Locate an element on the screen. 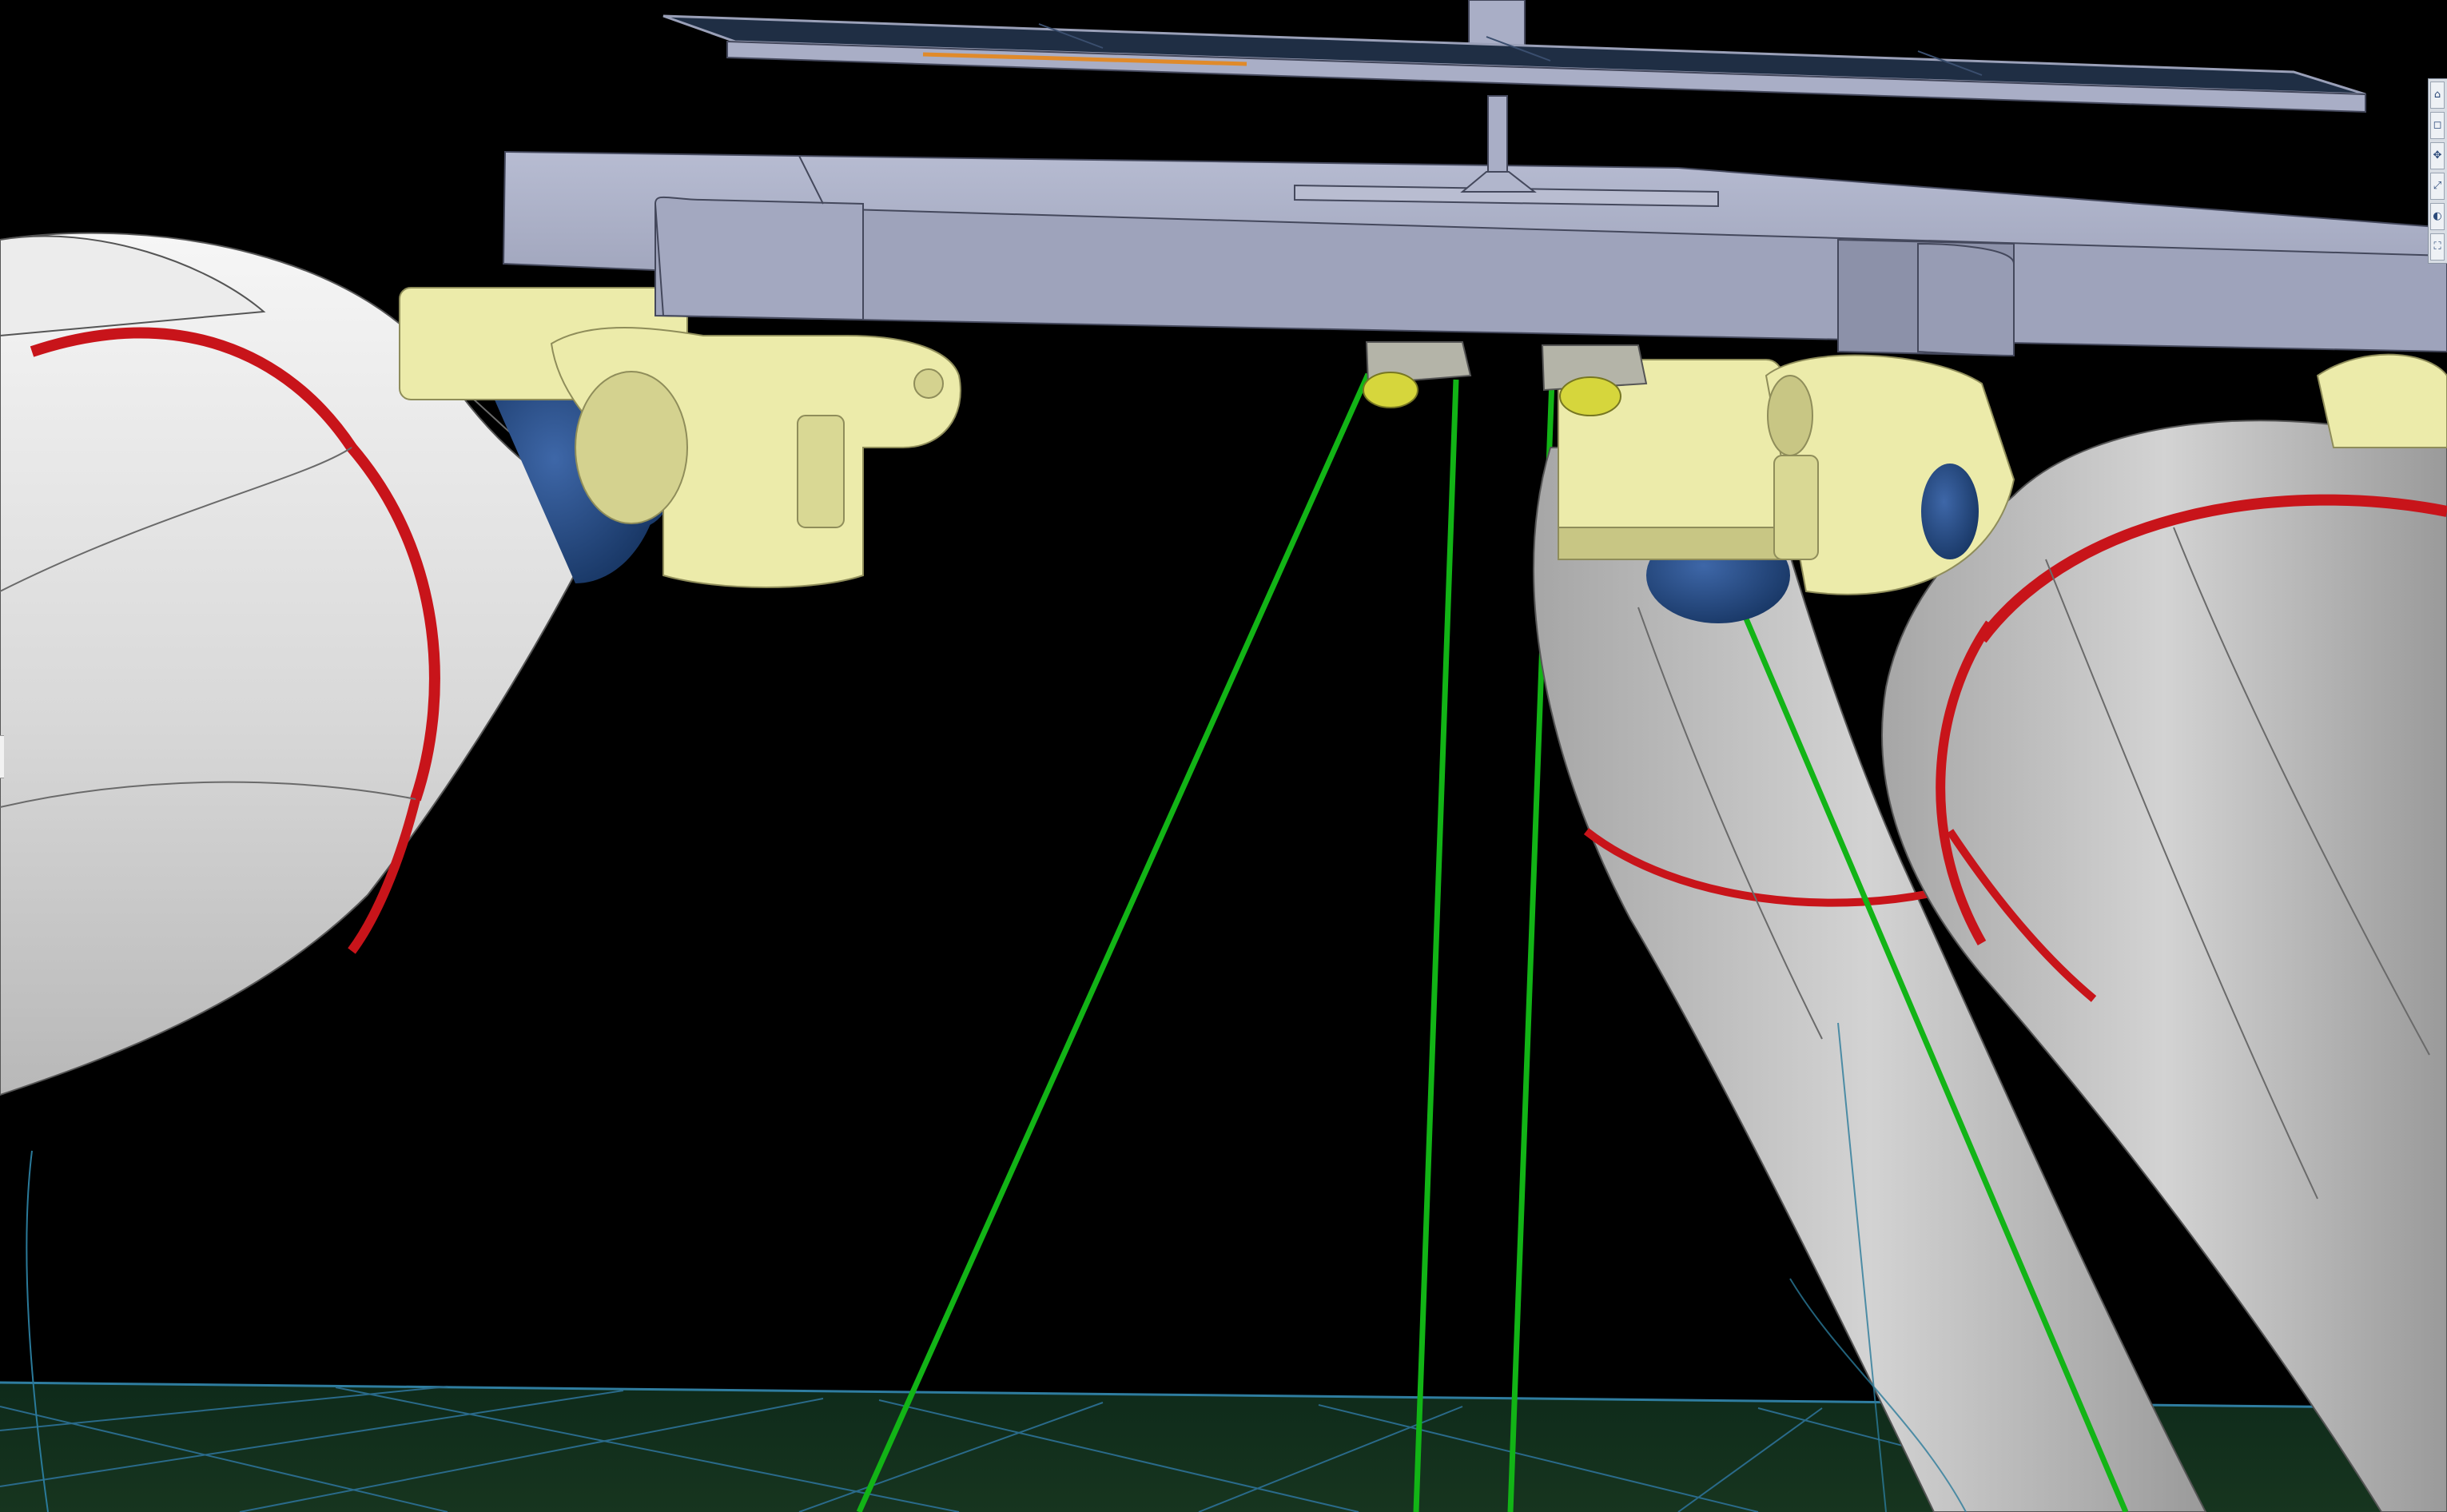 Image resolution: width=2447 pixels, height=1512 pixels. pan-icon: ✥ is located at coordinates (2437, 155).